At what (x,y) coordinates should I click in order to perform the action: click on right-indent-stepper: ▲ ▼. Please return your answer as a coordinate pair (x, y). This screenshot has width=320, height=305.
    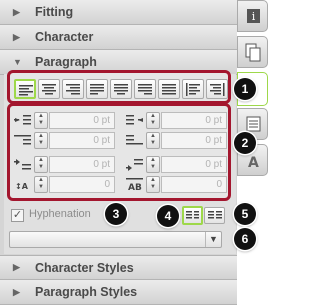
    Looking at the image, I should click on (153, 120).